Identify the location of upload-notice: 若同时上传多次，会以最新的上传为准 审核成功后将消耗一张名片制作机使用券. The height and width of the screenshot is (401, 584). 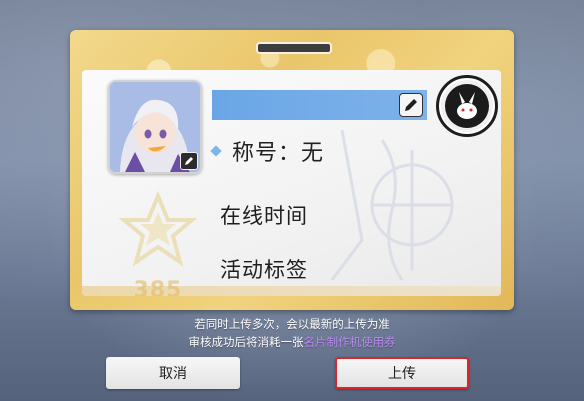
(292, 333).